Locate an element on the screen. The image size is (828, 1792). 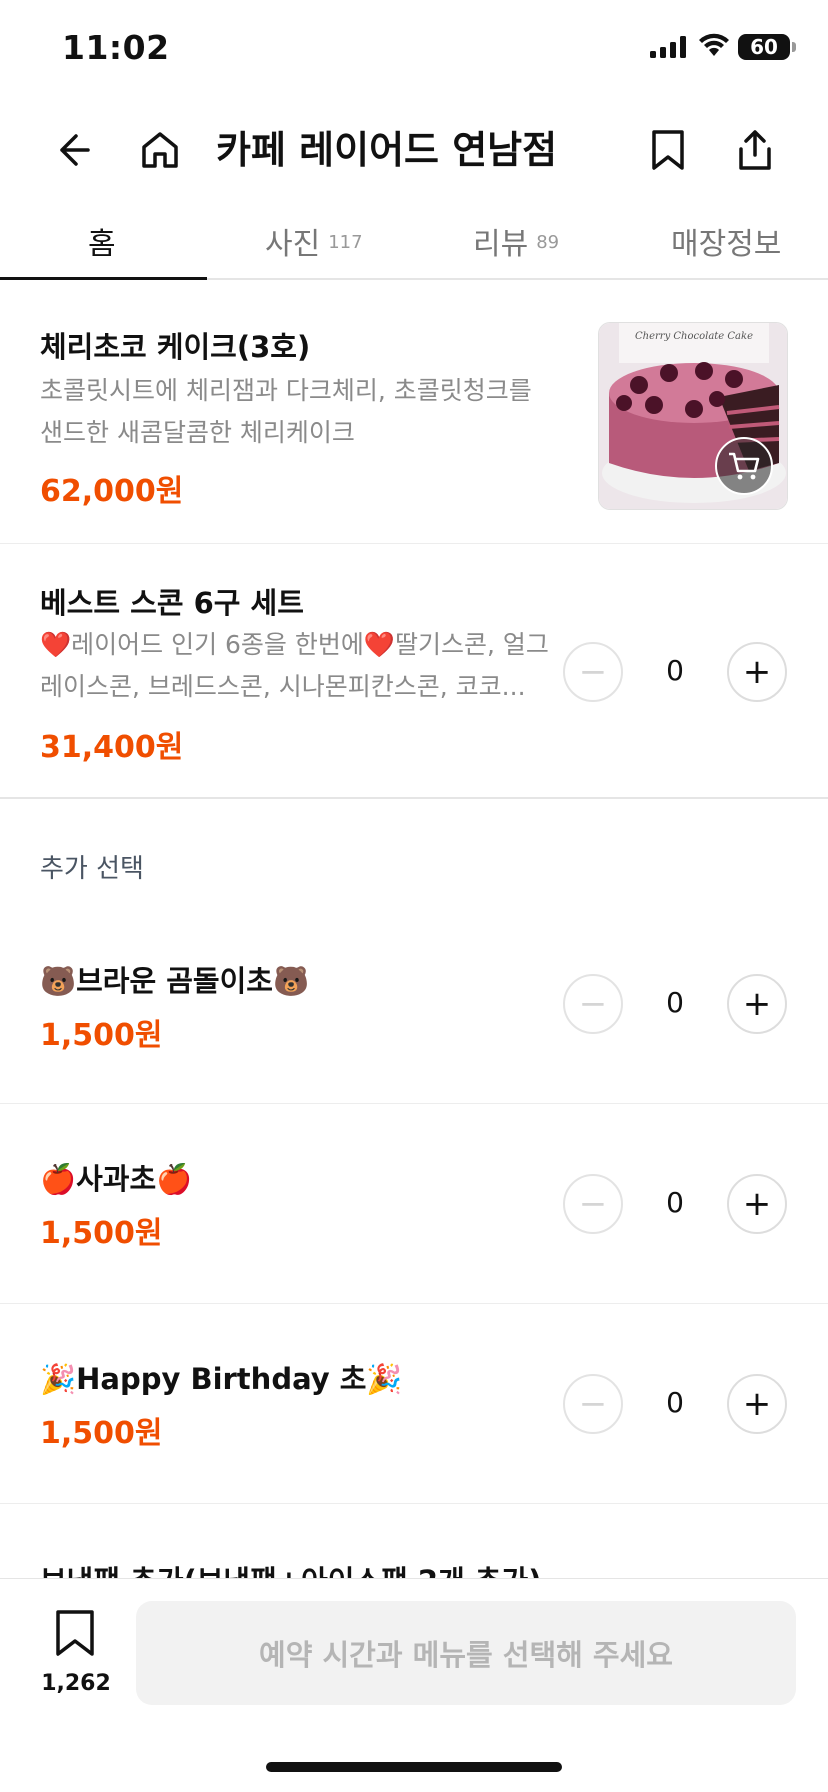
bookmark-count: 1,262 is located at coordinates (76, 1683).